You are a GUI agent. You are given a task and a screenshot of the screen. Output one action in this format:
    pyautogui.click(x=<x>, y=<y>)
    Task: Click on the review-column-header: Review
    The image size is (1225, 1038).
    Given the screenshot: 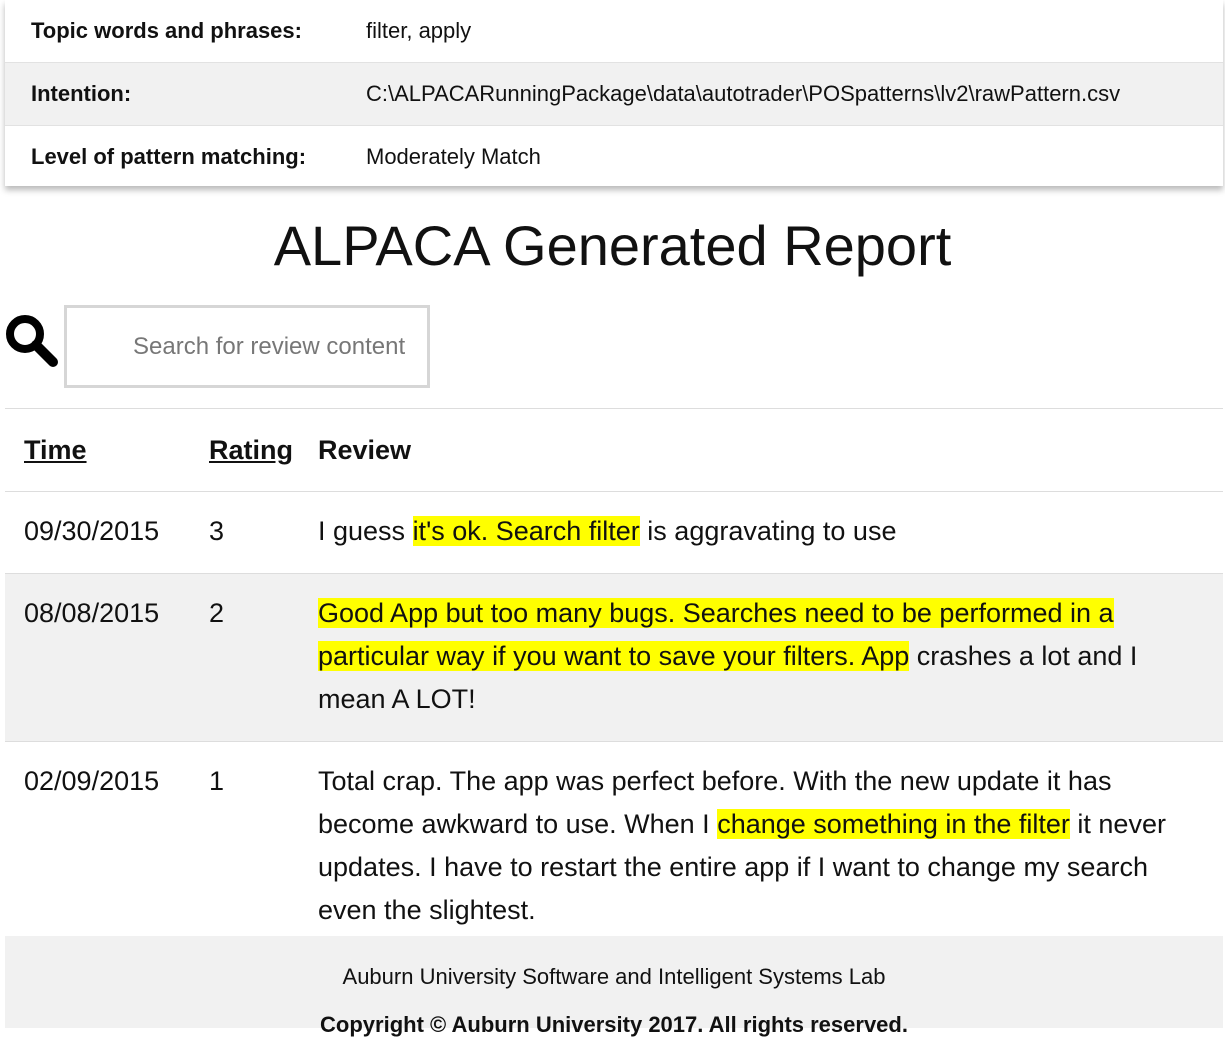 What is the action you would take?
    pyautogui.click(x=770, y=450)
    